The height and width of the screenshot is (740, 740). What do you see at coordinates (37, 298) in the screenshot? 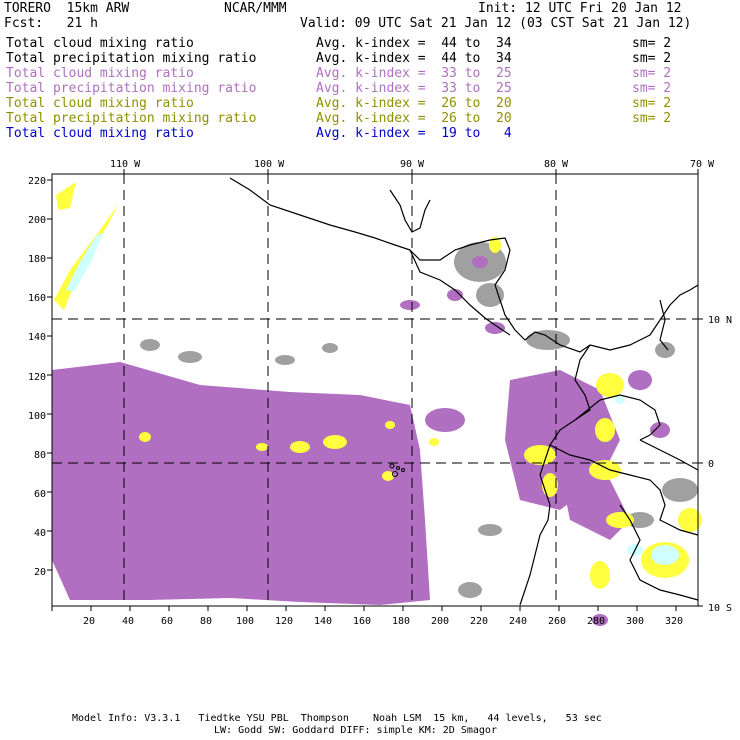
I see `y-tick-label: 160` at bounding box center [37, 298].